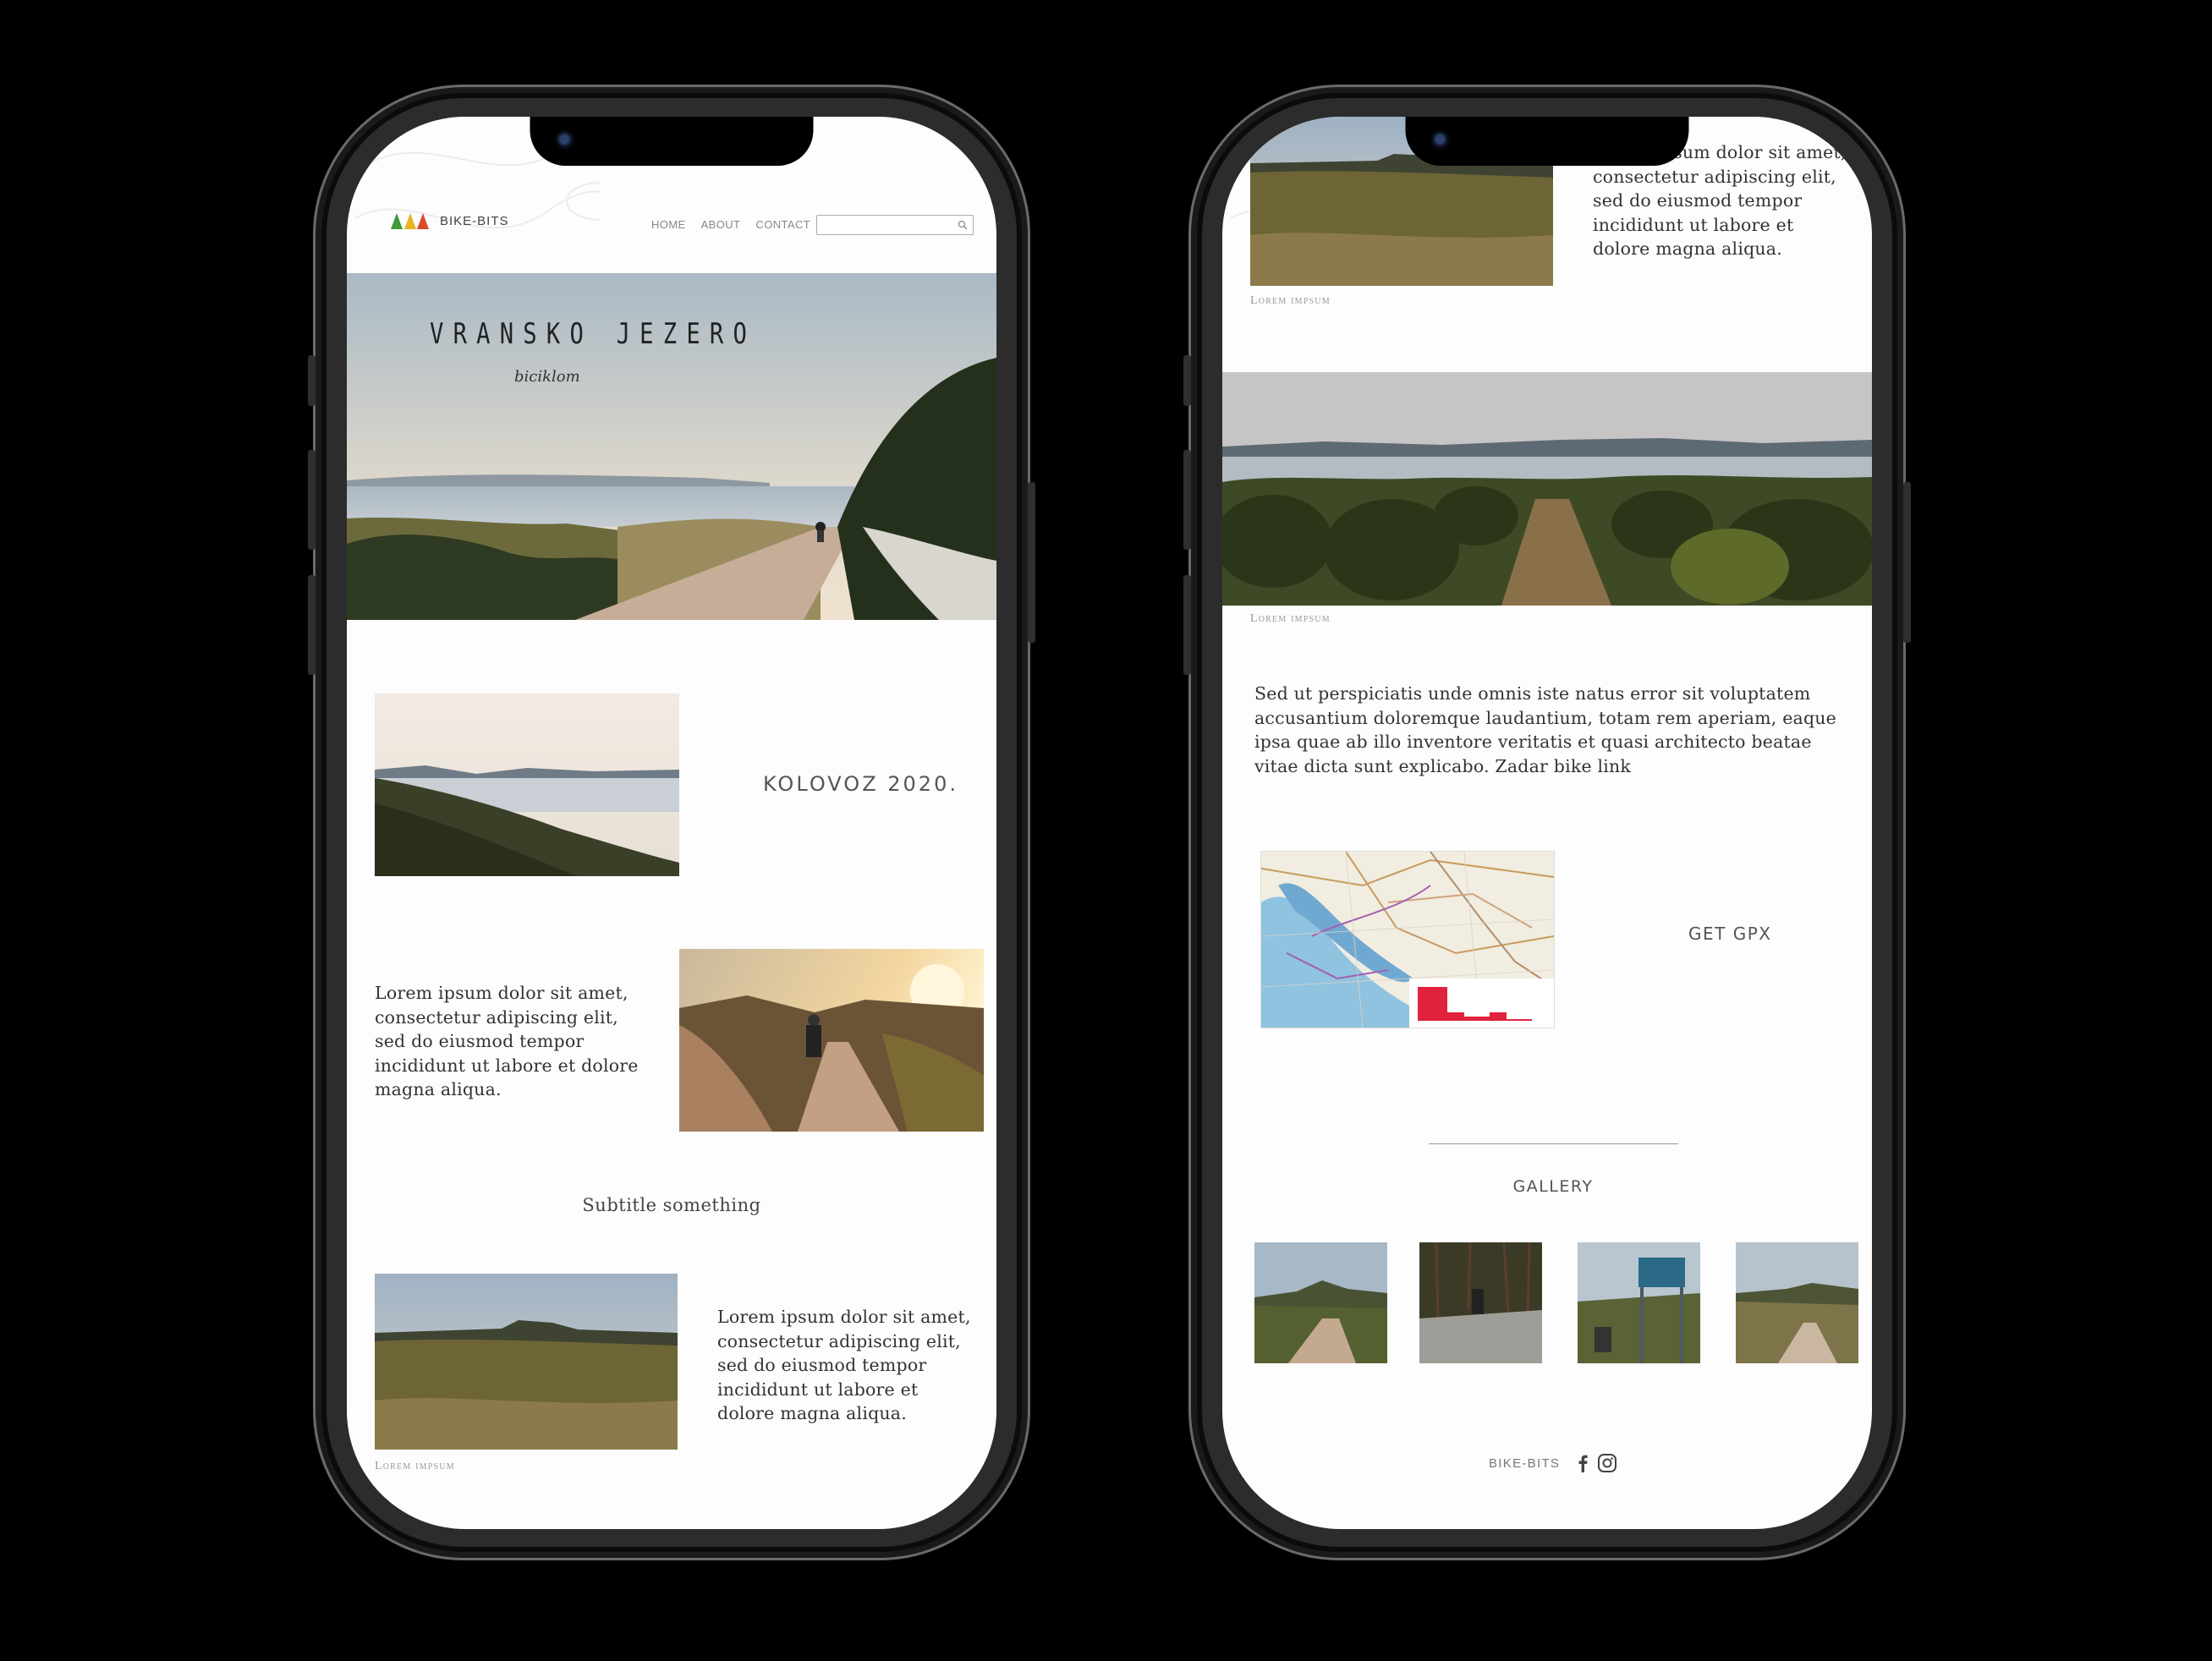 This screenshot has width=2212, height=1661. Describe the element at coordinates (410, 221) in the screenshot. I see `three-triangles-logo-icon` at that location.